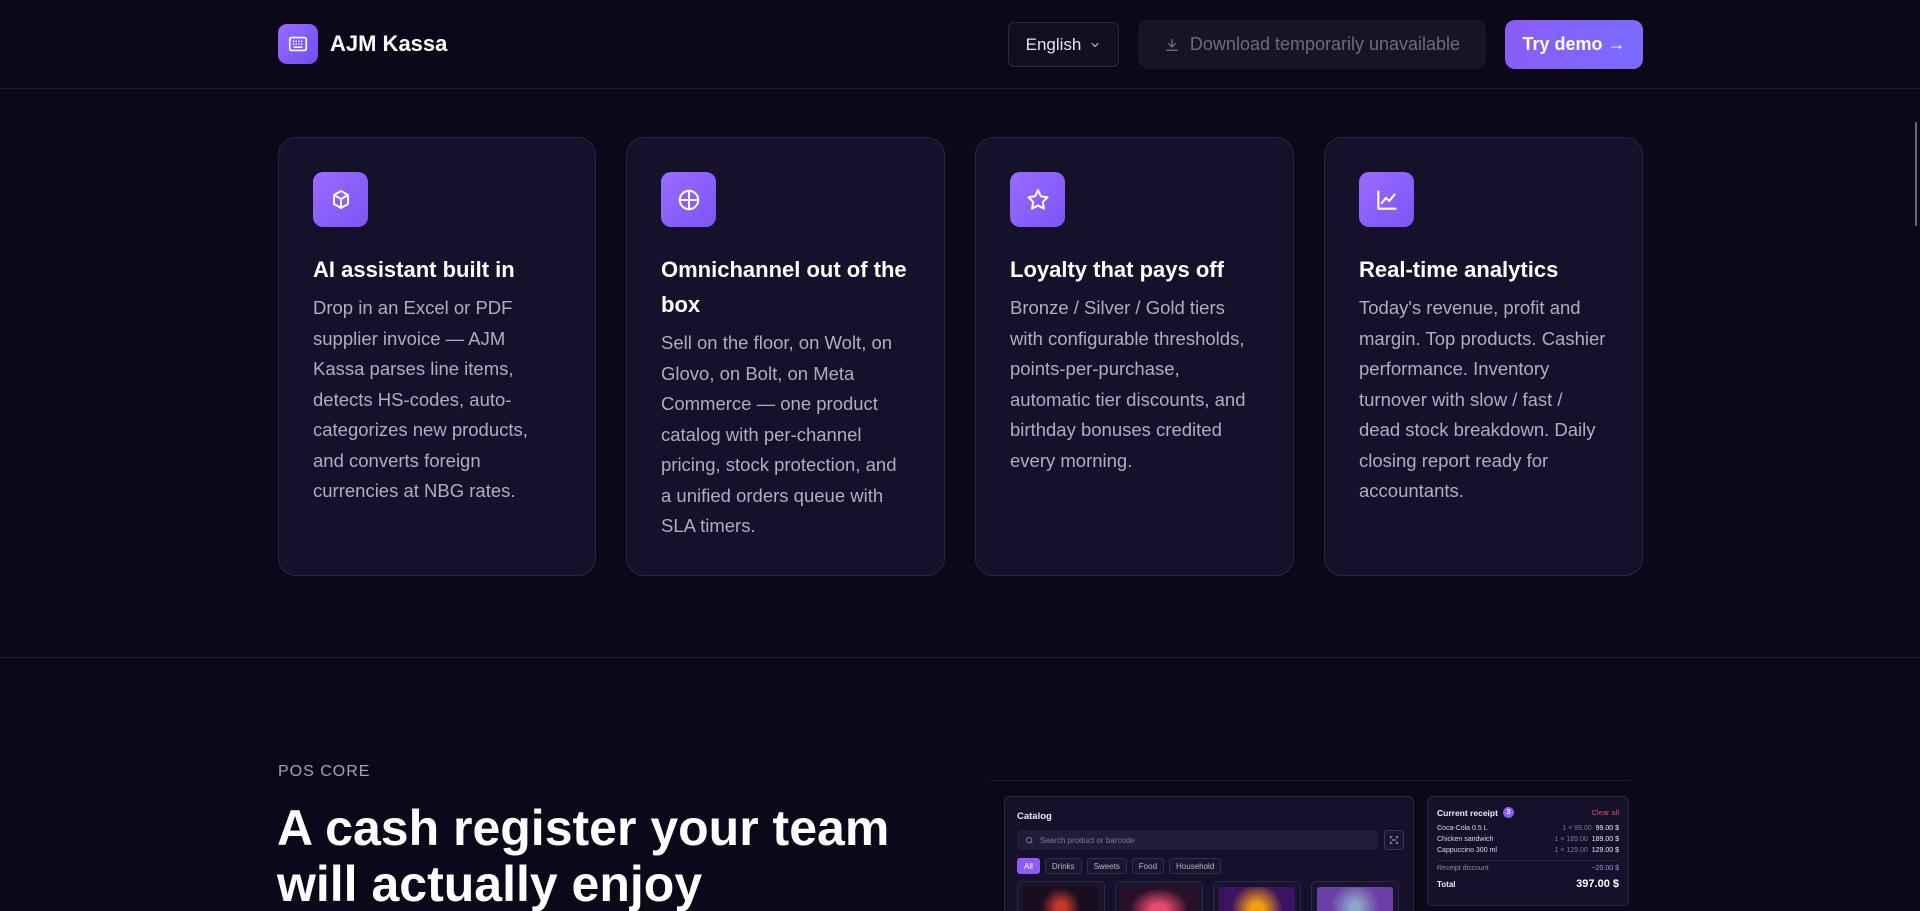 The height and width of the screenshot is (911, 1920). Describe the element at coordinates (1528, 839) in the screenshot. I see `receipt-line: Chicken sandwich 1 × 189.00 189.00 $` at that location.